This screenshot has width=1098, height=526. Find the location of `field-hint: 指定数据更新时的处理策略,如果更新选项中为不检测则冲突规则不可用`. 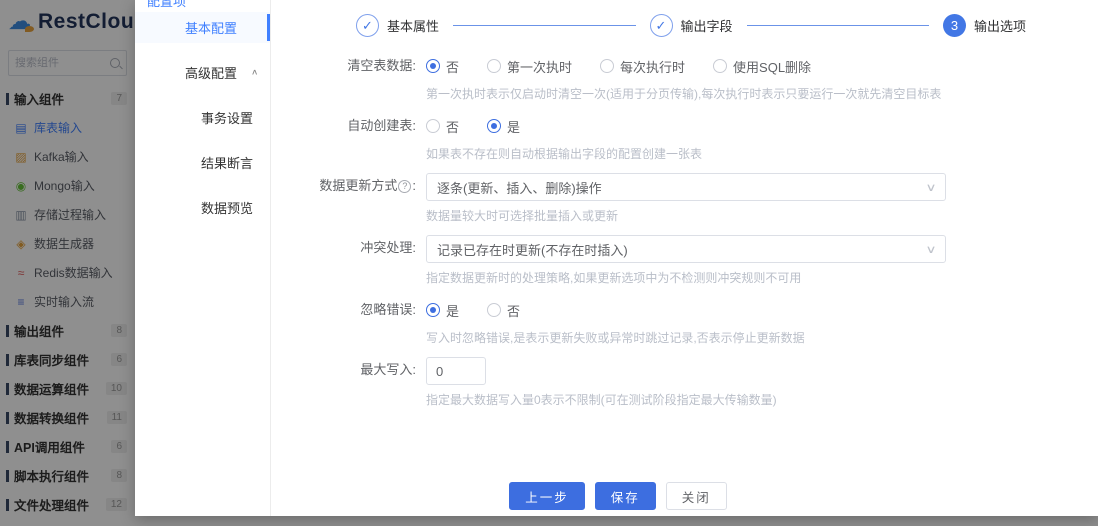

field-hint: 指定数据更新时的处理策略,如果更新选项中为不检测则冲突规则不可用 is located at coordinates (614, 278).